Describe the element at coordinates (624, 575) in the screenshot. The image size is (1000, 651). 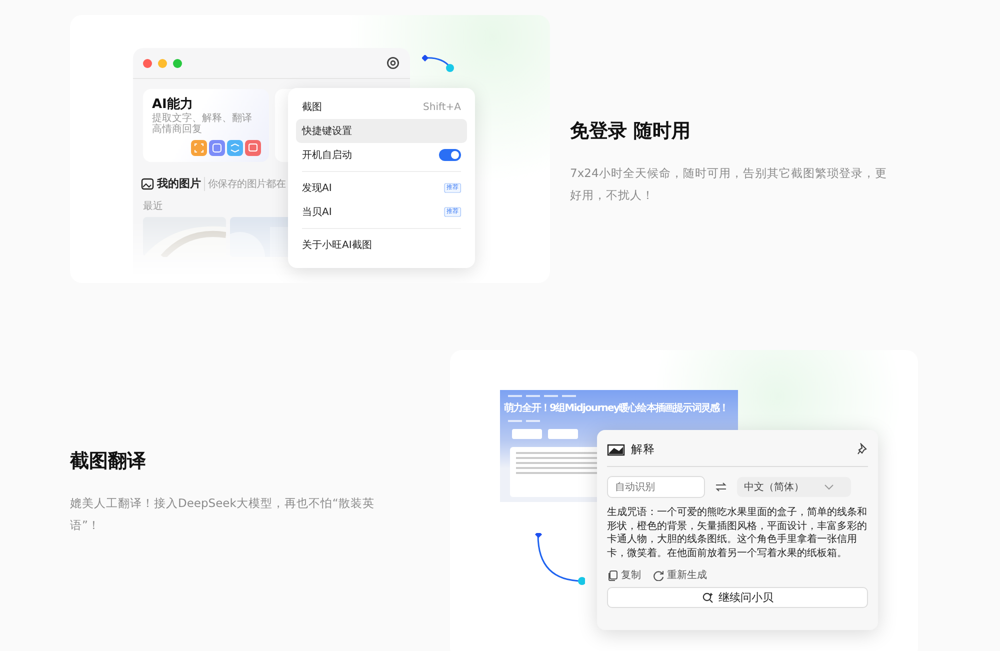
I see `action-link: 复制` at that location.